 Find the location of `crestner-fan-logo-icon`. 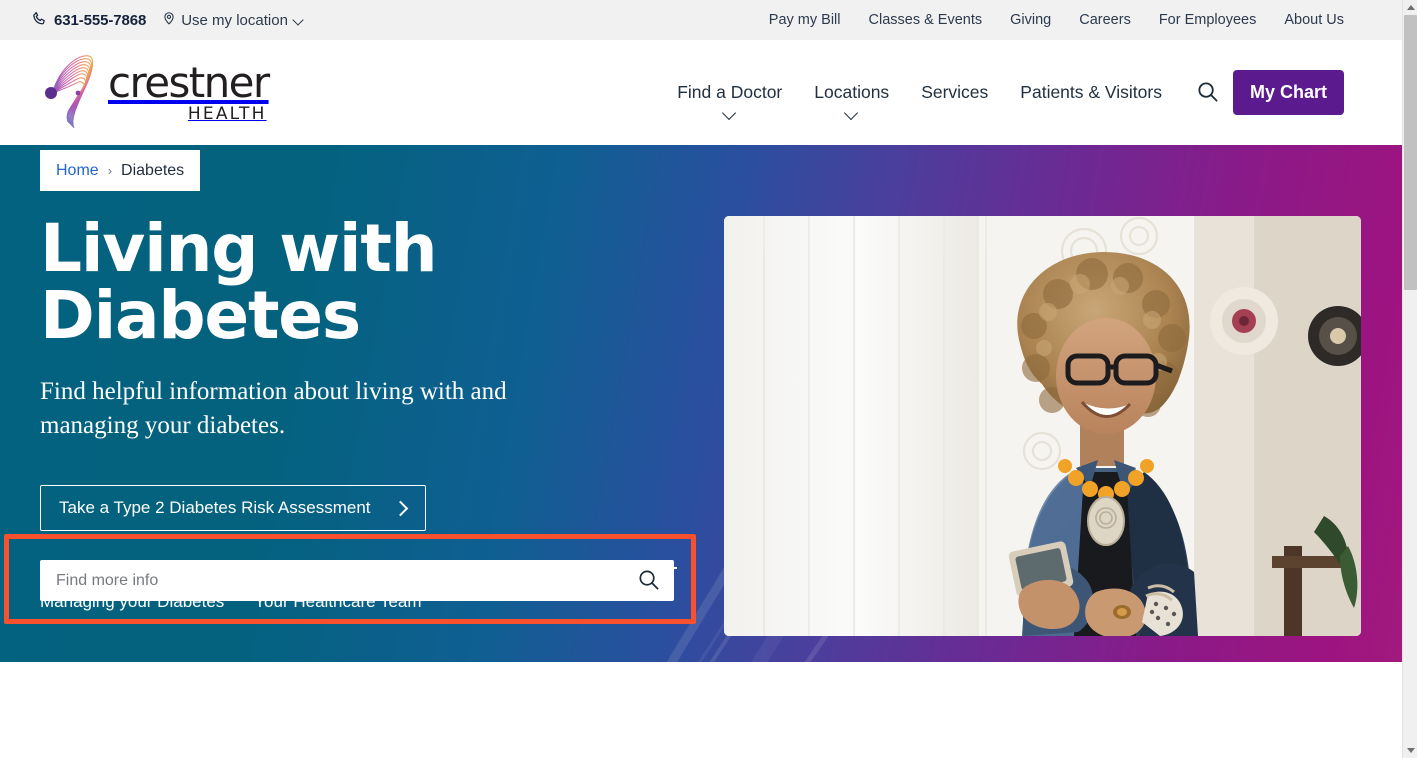

crestner-fan-logo-icon is located at coordinates (72, 93).